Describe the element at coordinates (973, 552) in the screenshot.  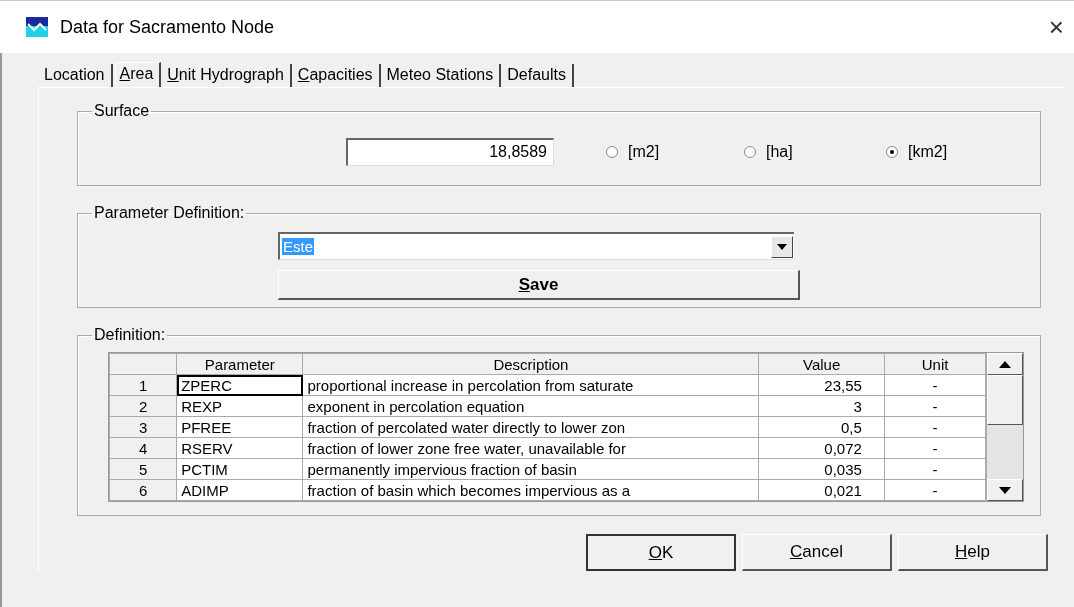
I see `dialog-button: Help` at that location.